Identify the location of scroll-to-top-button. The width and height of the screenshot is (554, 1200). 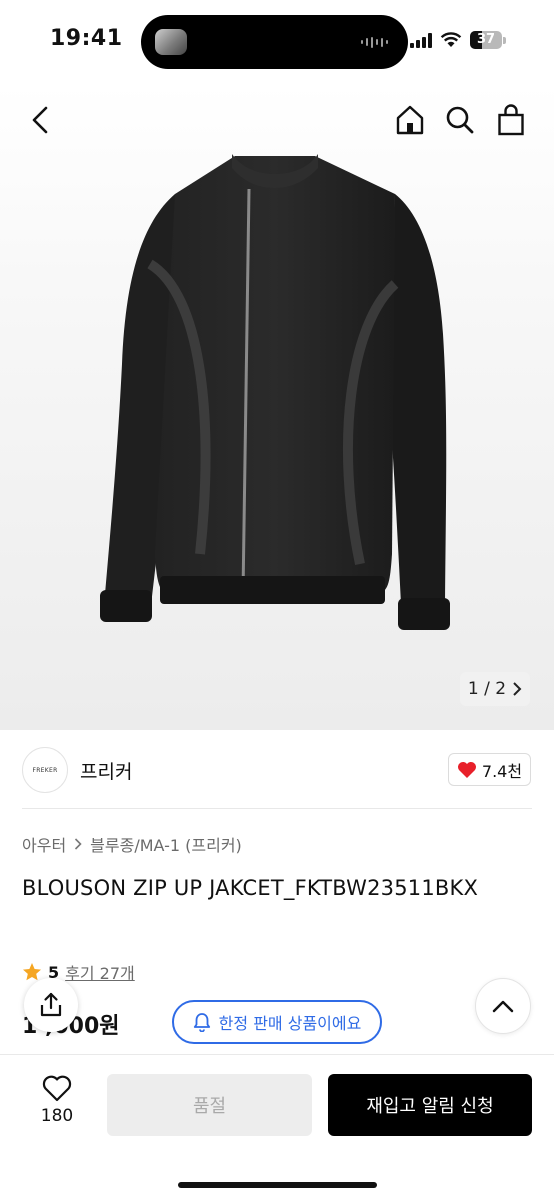
(503, 1006).